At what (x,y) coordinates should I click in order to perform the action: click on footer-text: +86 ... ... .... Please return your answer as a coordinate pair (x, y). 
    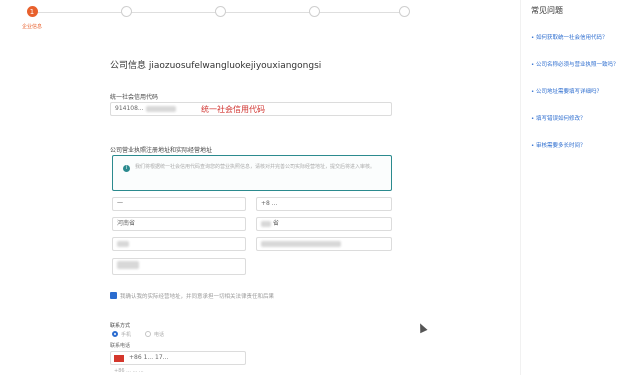
    Looking at the image, I should click on (129, 371).